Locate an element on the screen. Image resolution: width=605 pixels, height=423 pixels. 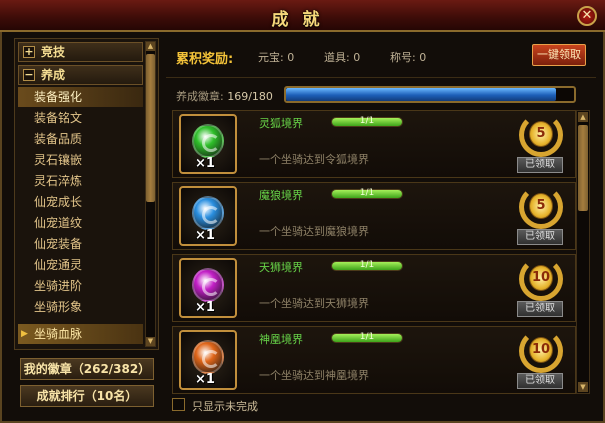
sidebar-item: 仙宠道纹 is located at coordinates (80, 223).